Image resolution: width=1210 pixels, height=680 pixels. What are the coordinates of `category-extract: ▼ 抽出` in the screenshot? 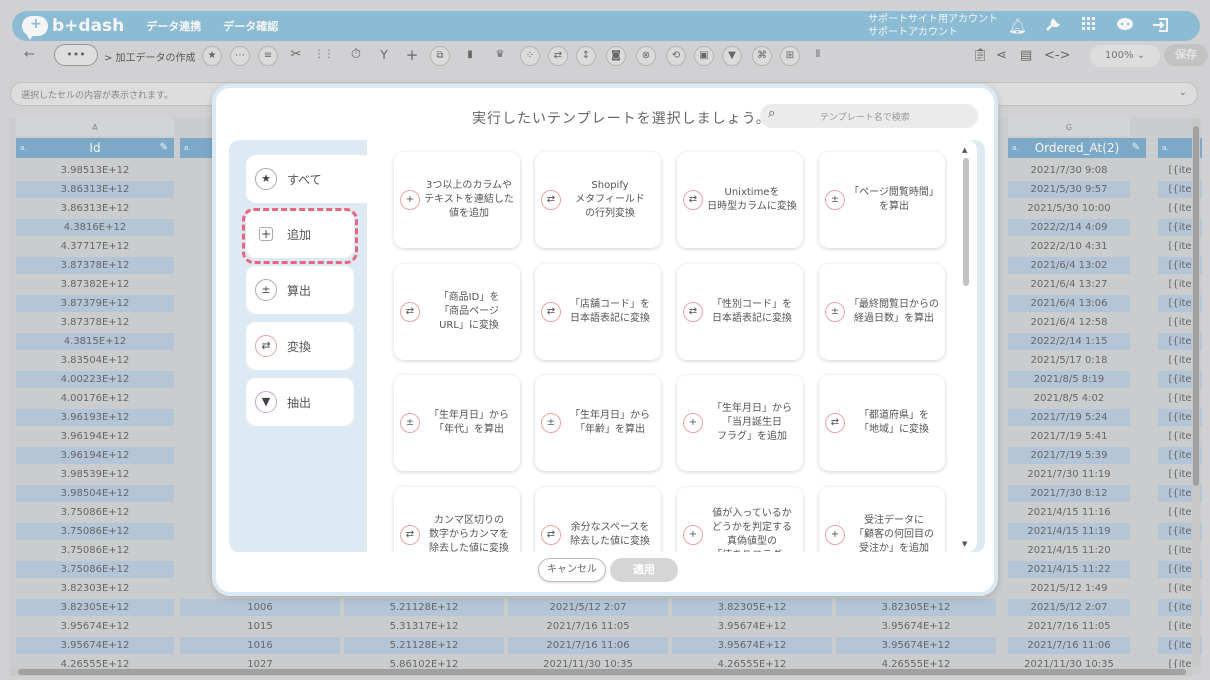 It's located at (300, 402).